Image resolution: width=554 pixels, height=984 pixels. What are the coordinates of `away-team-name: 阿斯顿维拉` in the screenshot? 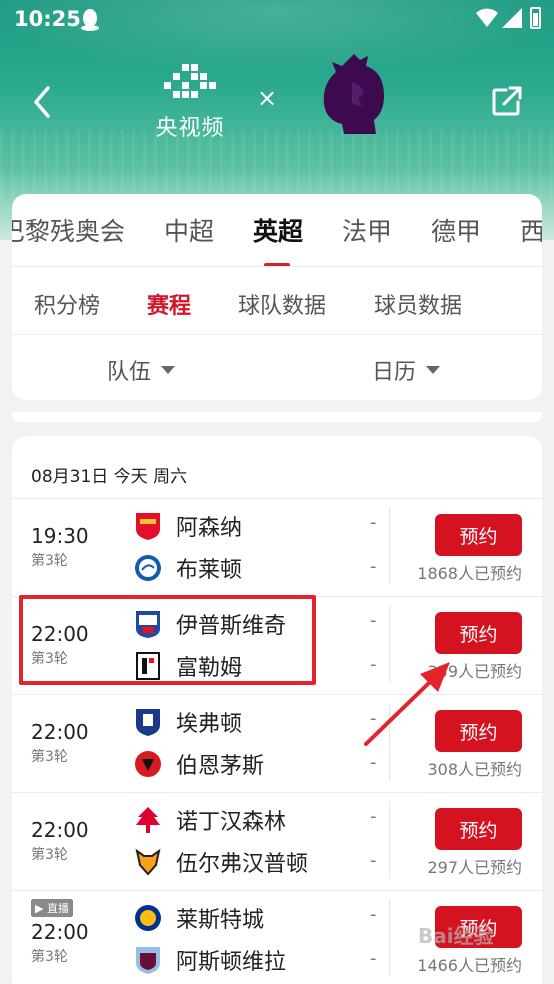 It's located at (231, 962).